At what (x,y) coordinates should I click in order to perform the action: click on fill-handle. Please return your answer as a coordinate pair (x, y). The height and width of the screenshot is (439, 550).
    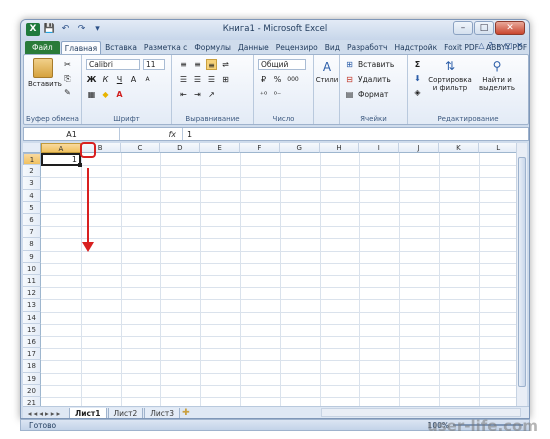
    Looking at the image, I should click on (80, 165).